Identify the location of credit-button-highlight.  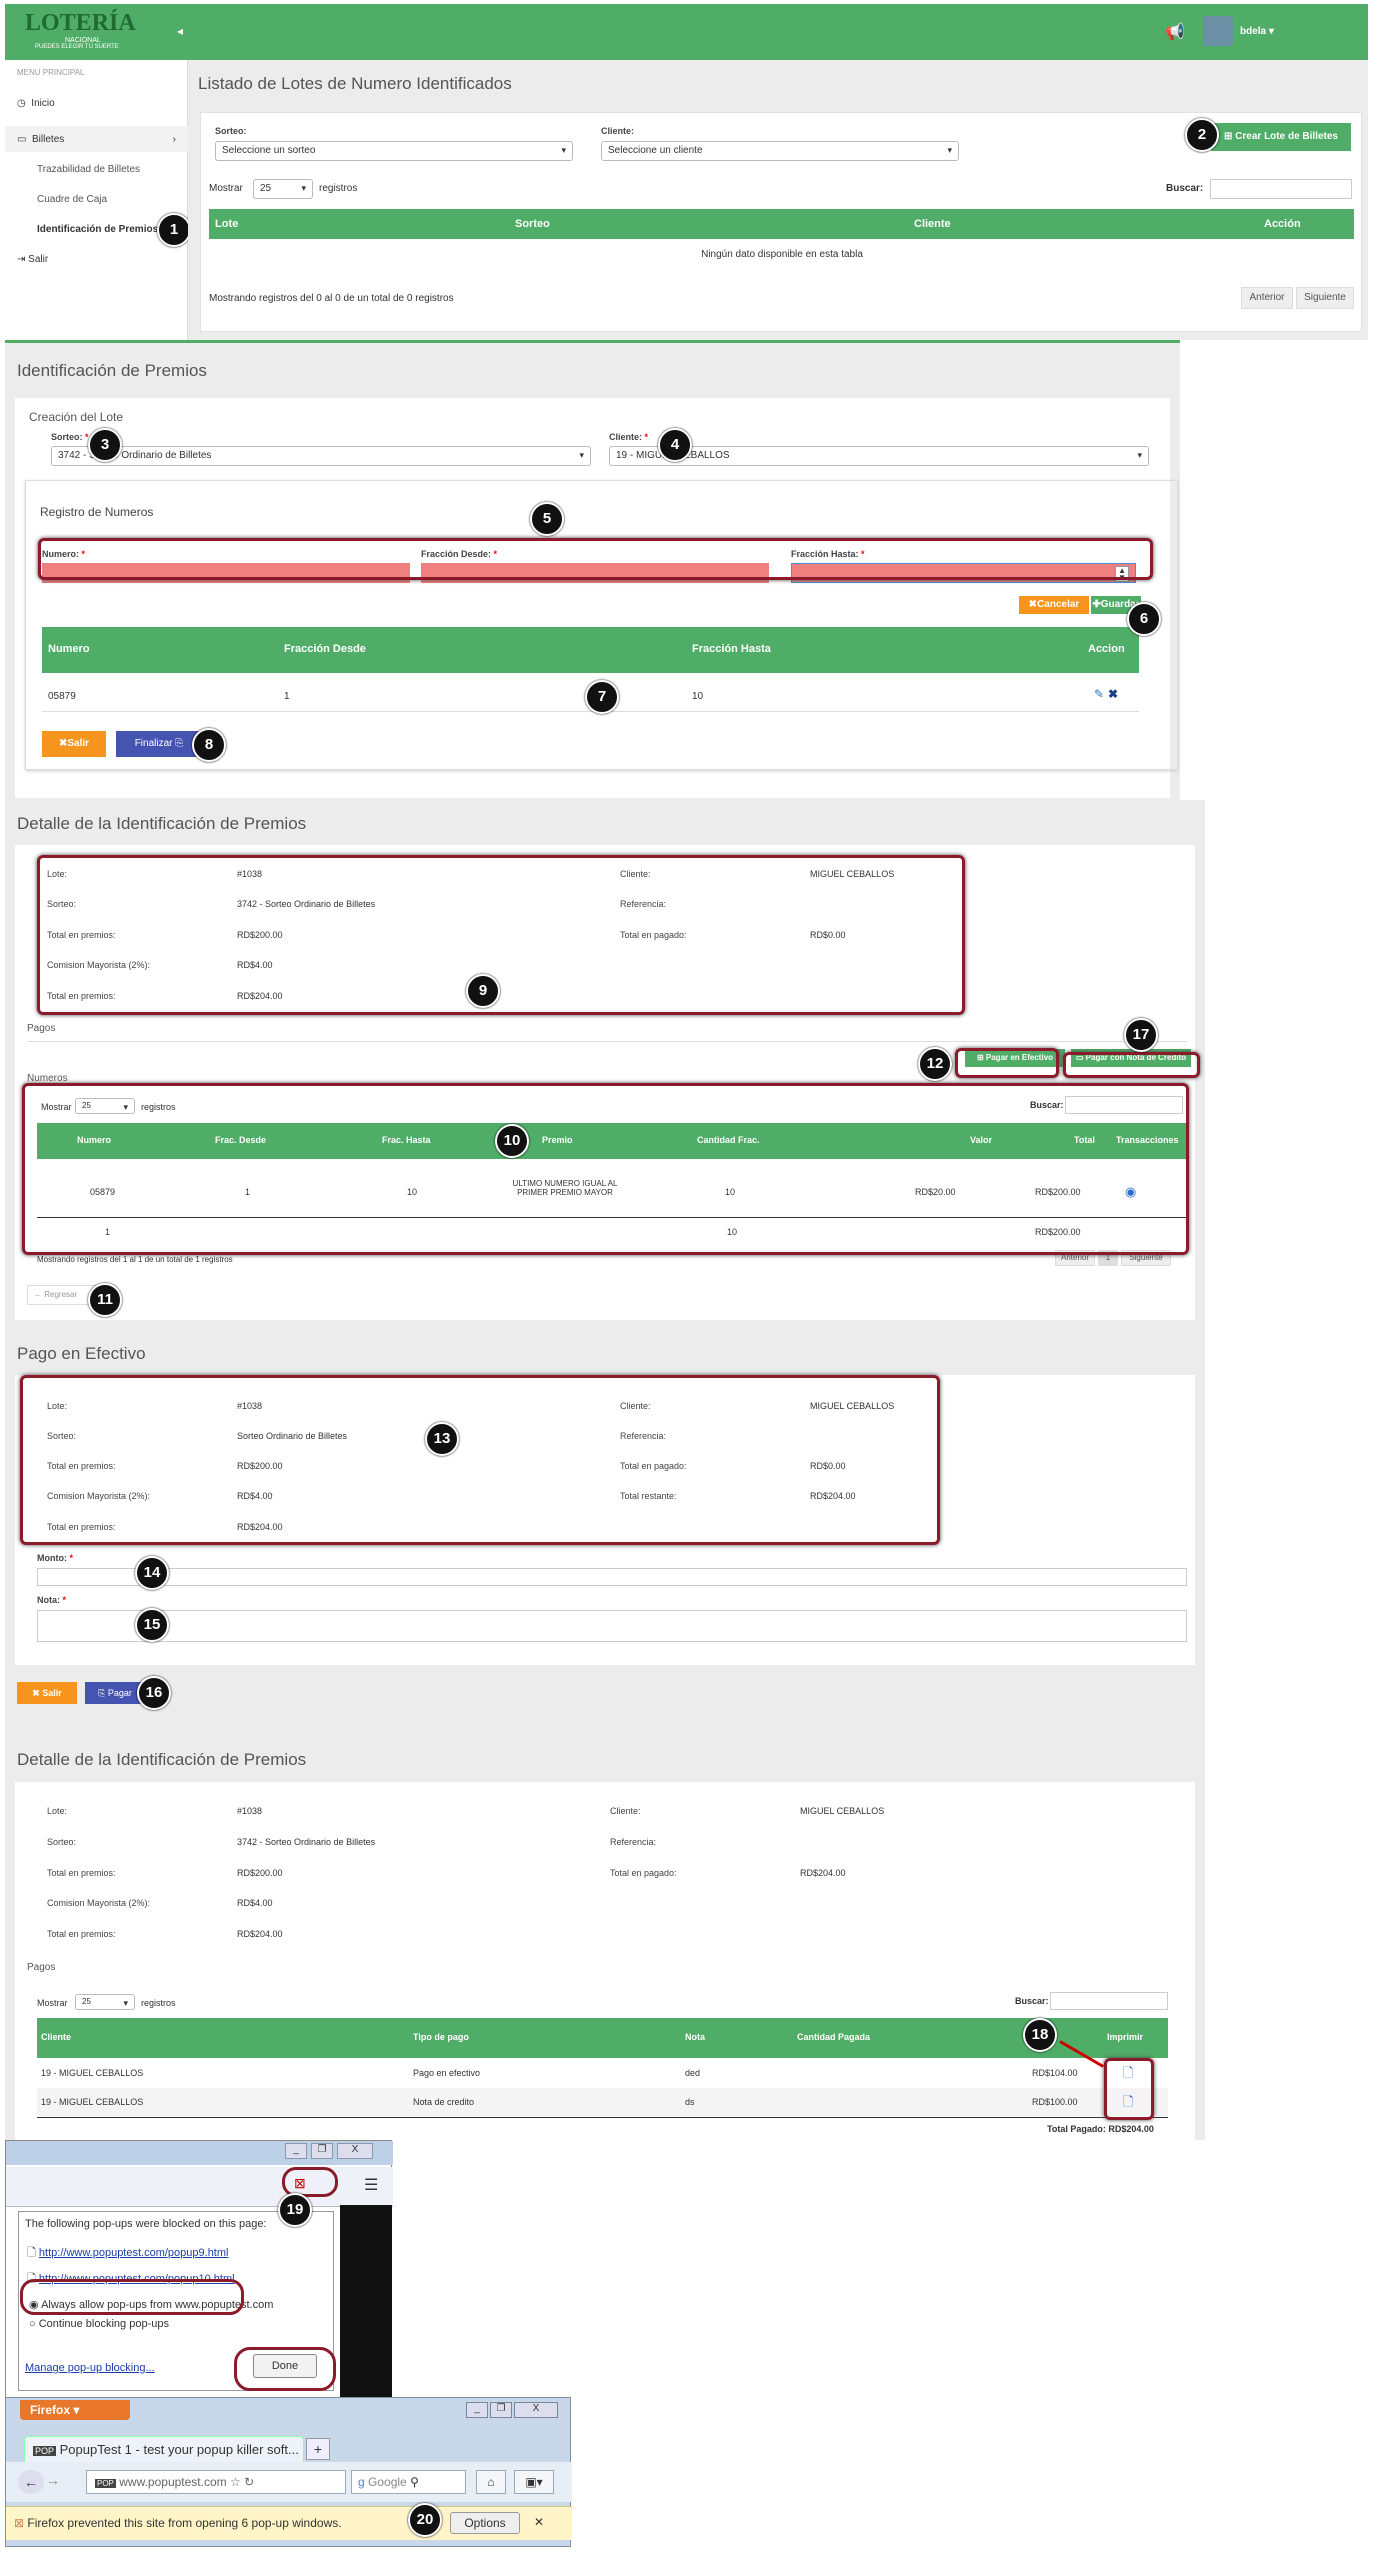
(1131, 1065).